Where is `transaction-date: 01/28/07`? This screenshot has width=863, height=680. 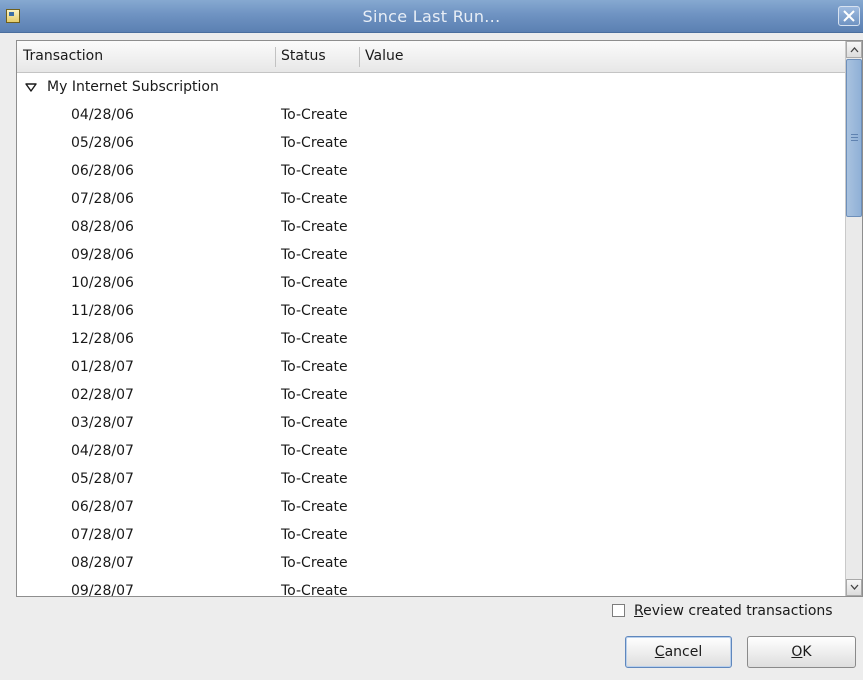 transaction-date: 01/28/07 is located at coordinates (102, 367).